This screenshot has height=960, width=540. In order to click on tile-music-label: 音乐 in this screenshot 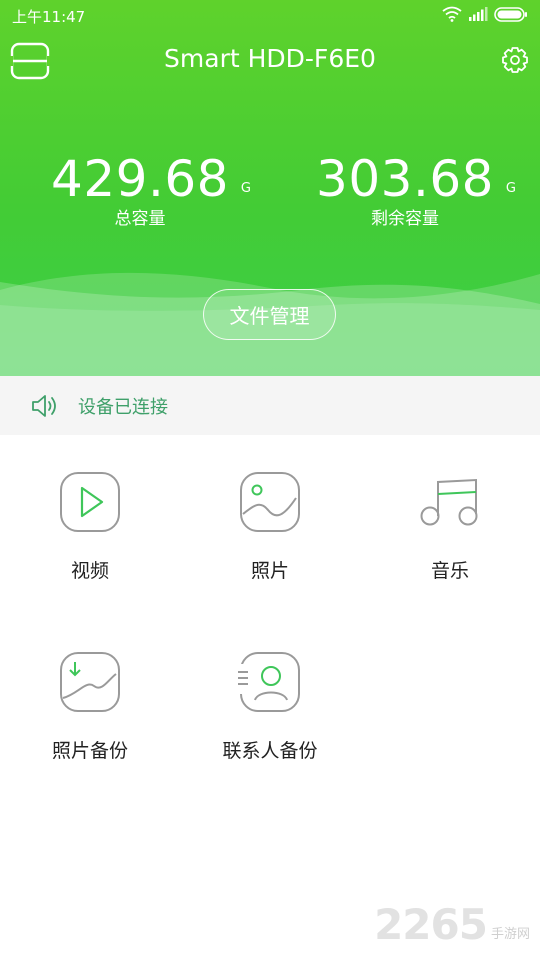, I will do `click(449, 571)`.